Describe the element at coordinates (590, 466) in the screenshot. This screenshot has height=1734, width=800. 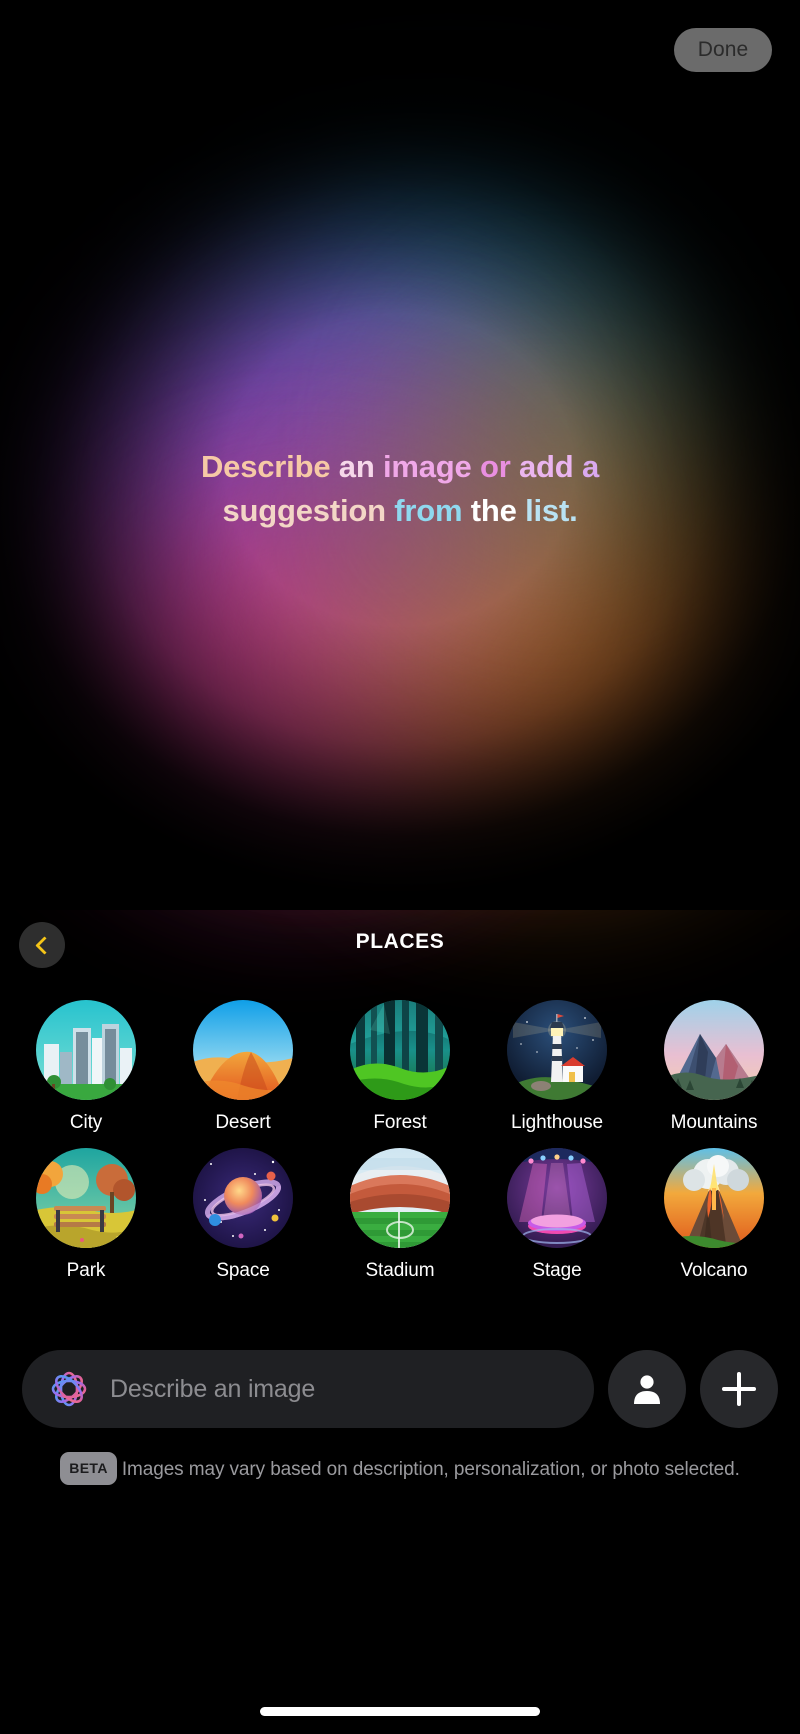
I see `headline-word-a: a` at that location.